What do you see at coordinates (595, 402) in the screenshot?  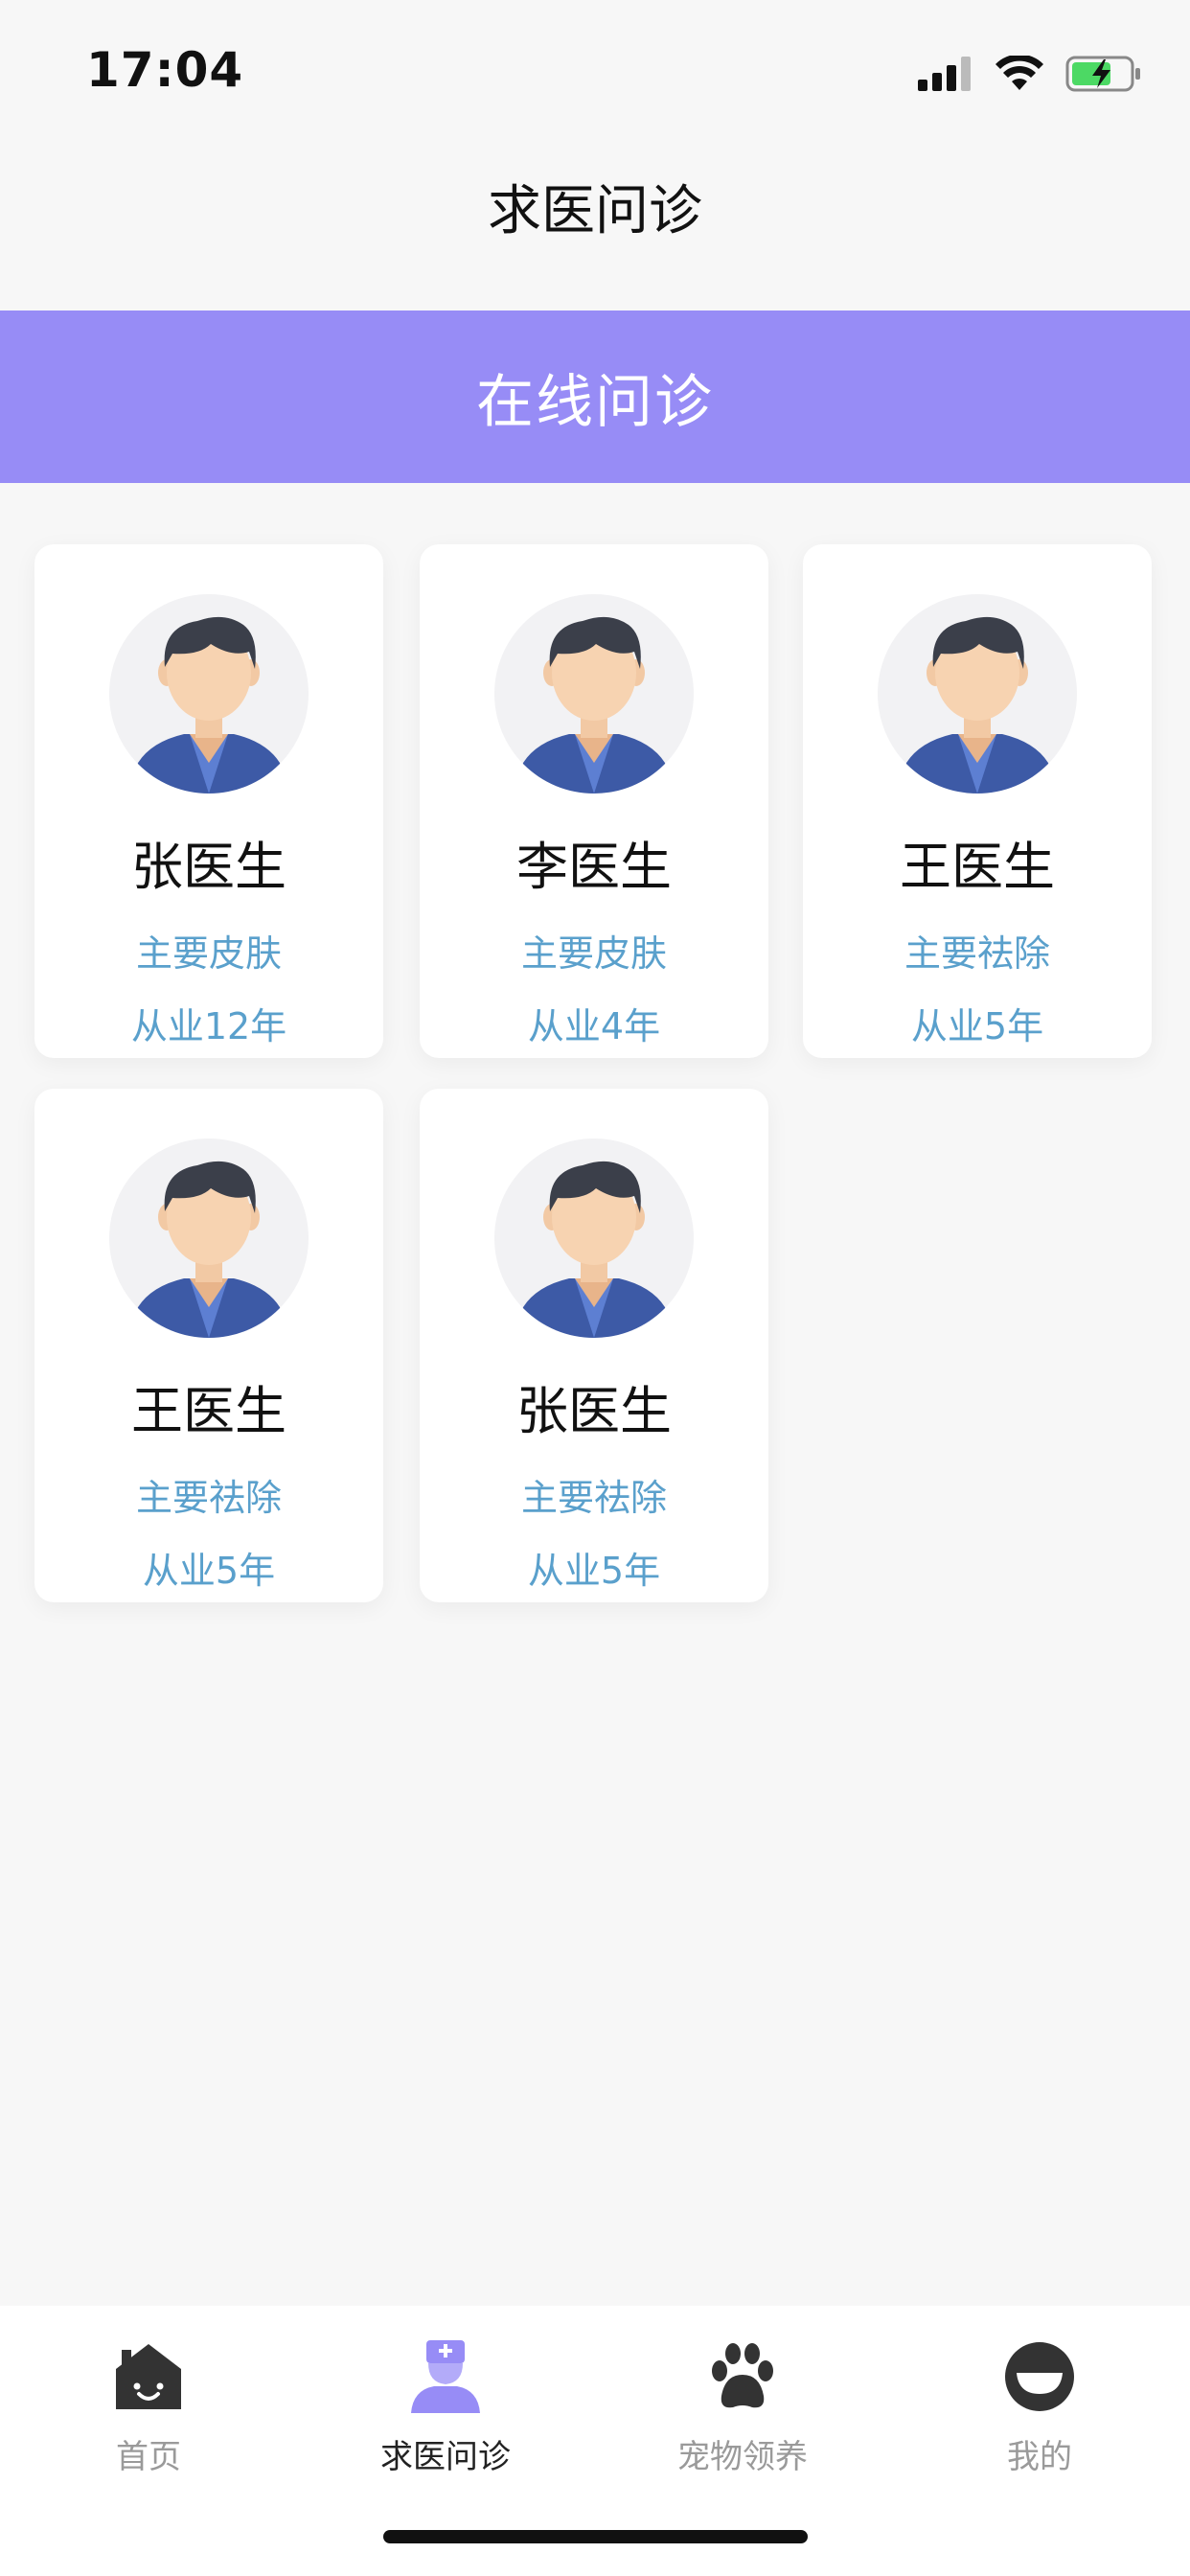 I see `banner-label: 在线问诊` at bounding box center [595, 402].